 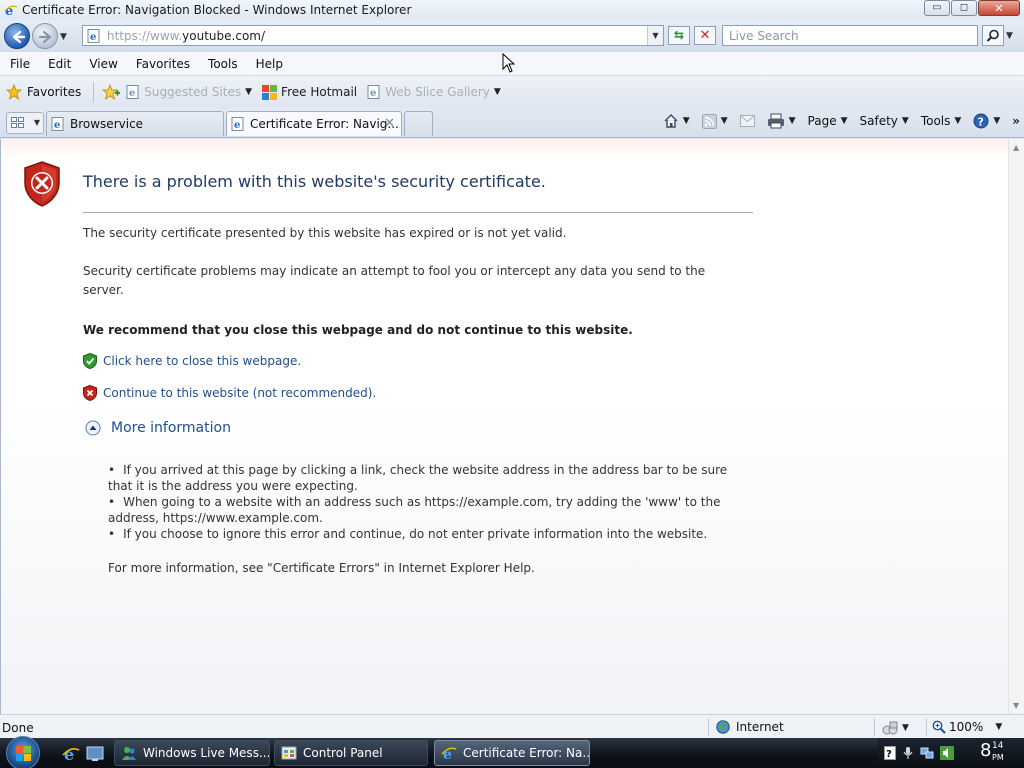 I want to click on url-host: youtube.com/, so click(x=224, y=36).